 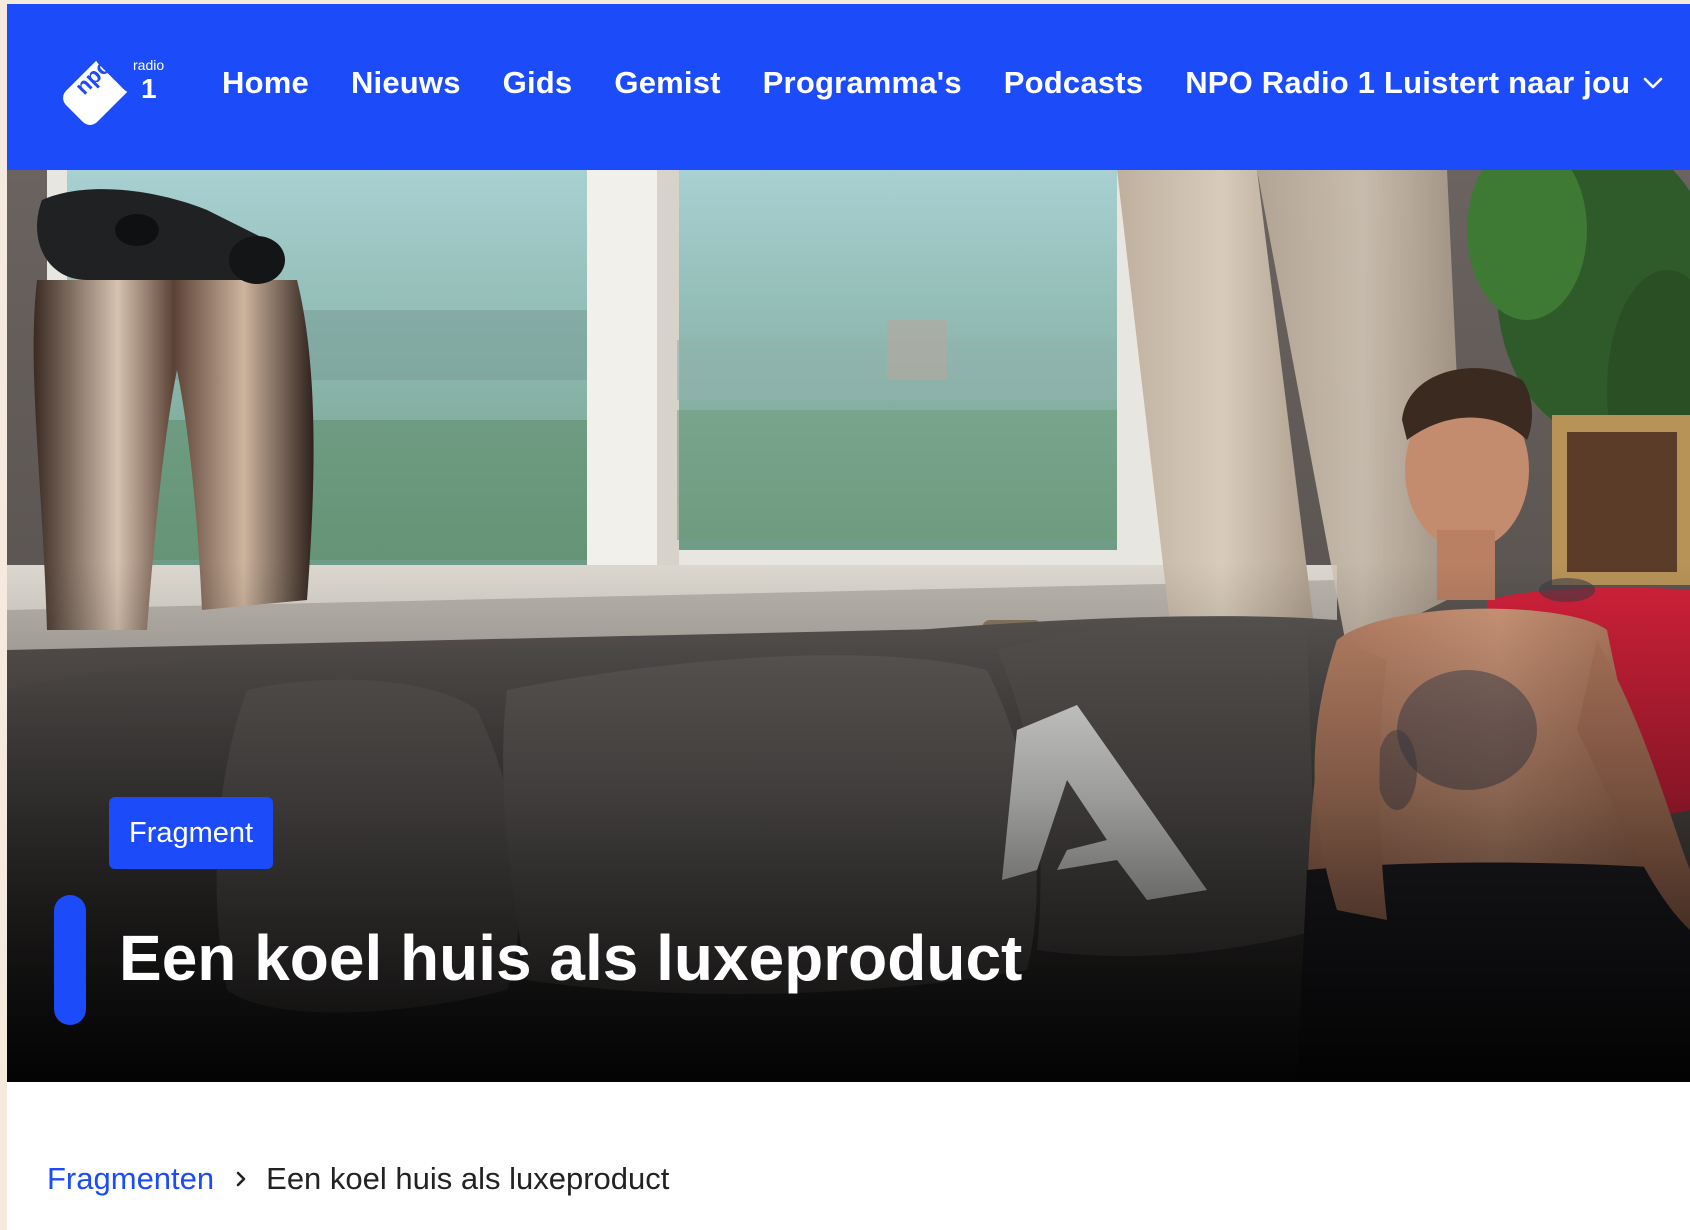 I want to click on nav-item-luistert-naar-jou: NPO Radio 1 Luistert naar jou, so click(x=1424, y=83).